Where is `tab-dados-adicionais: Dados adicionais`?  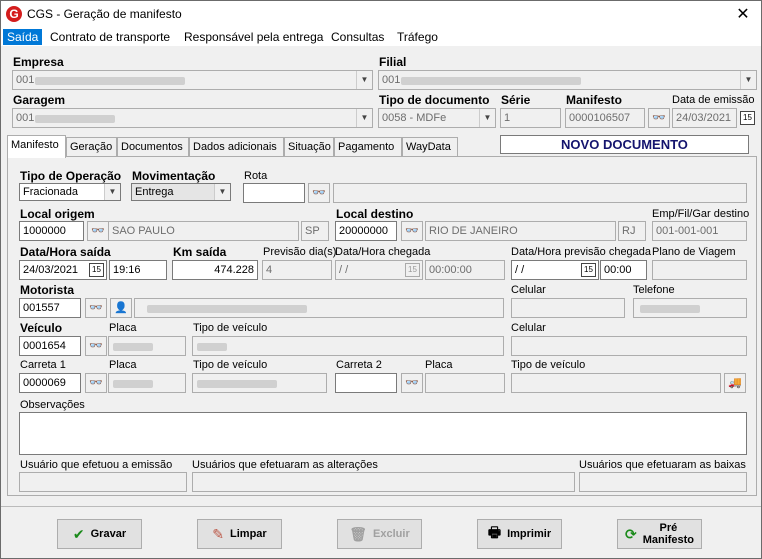 tab-dados-adicionais: Dados adicionais is located at coordinates (236, 147).